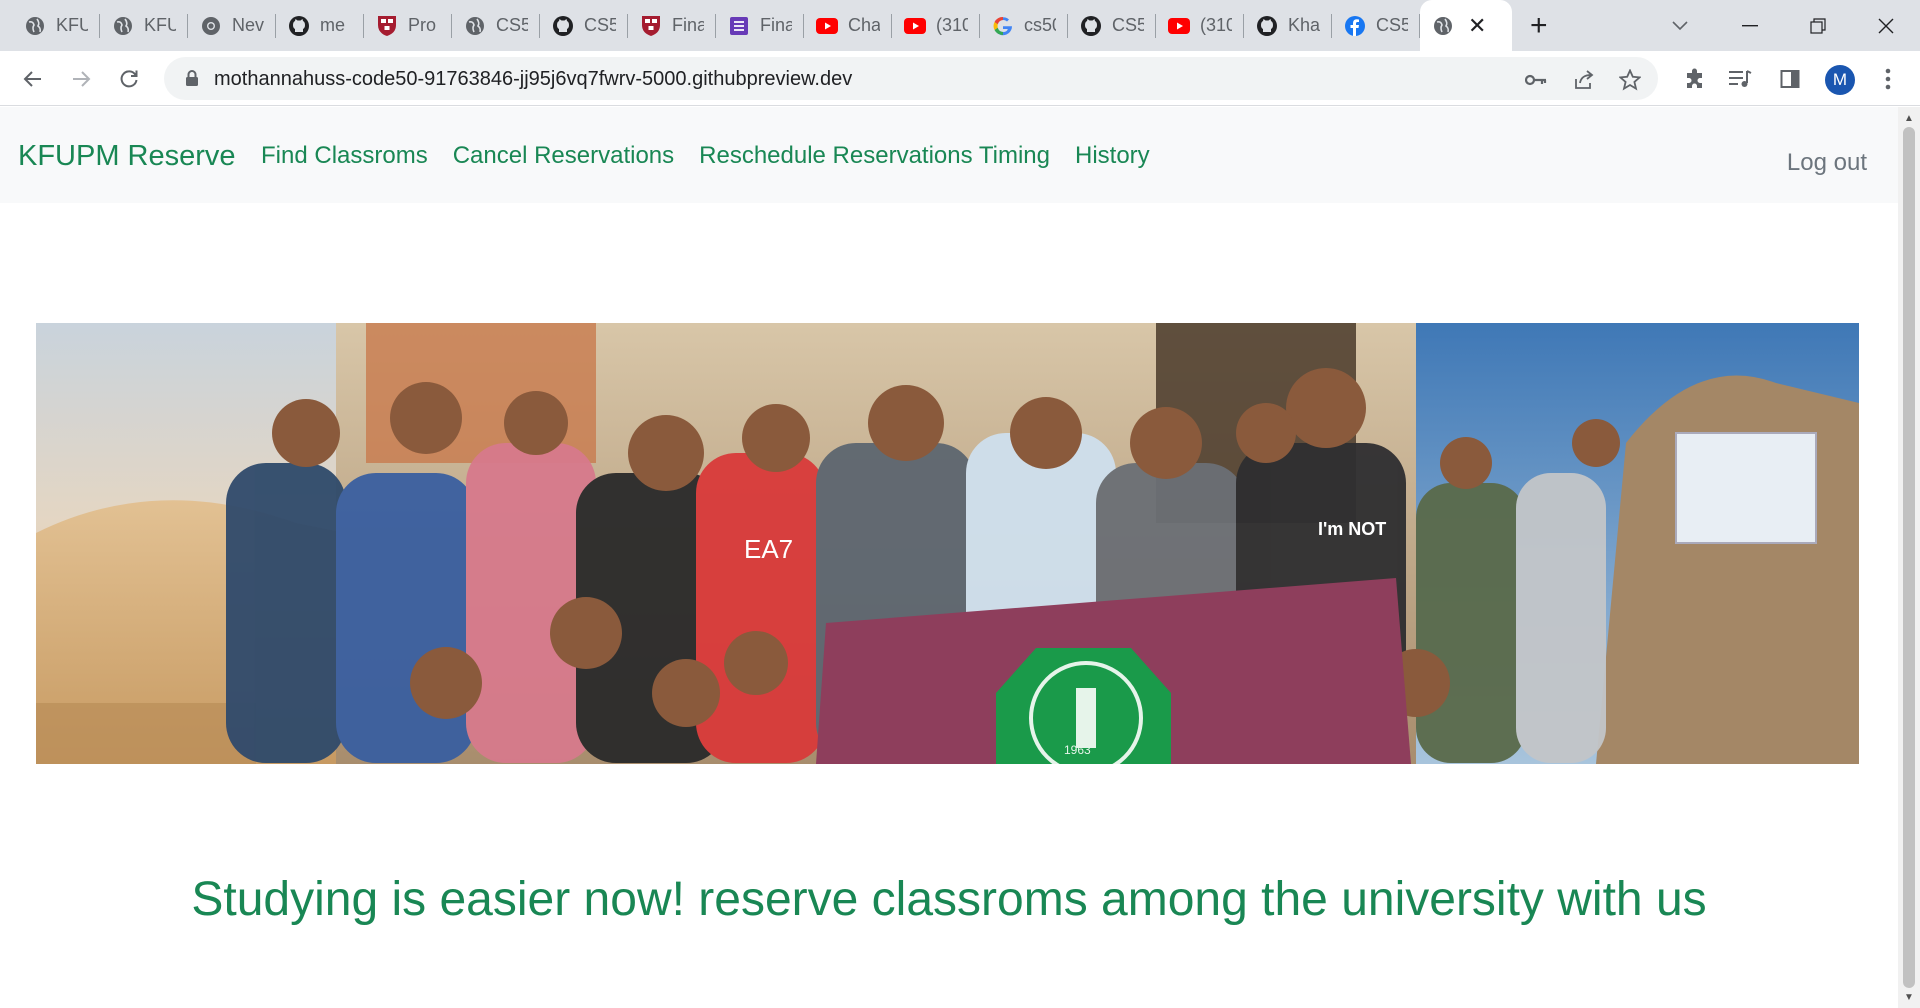 Image resolution: width=1920 pixels, height=1008 pixels. Describe the element at coordinates (874, 156) in the screenshot. I see `nav-link-reschedule-reservations: Reschedule Reservations Timing` at that location.